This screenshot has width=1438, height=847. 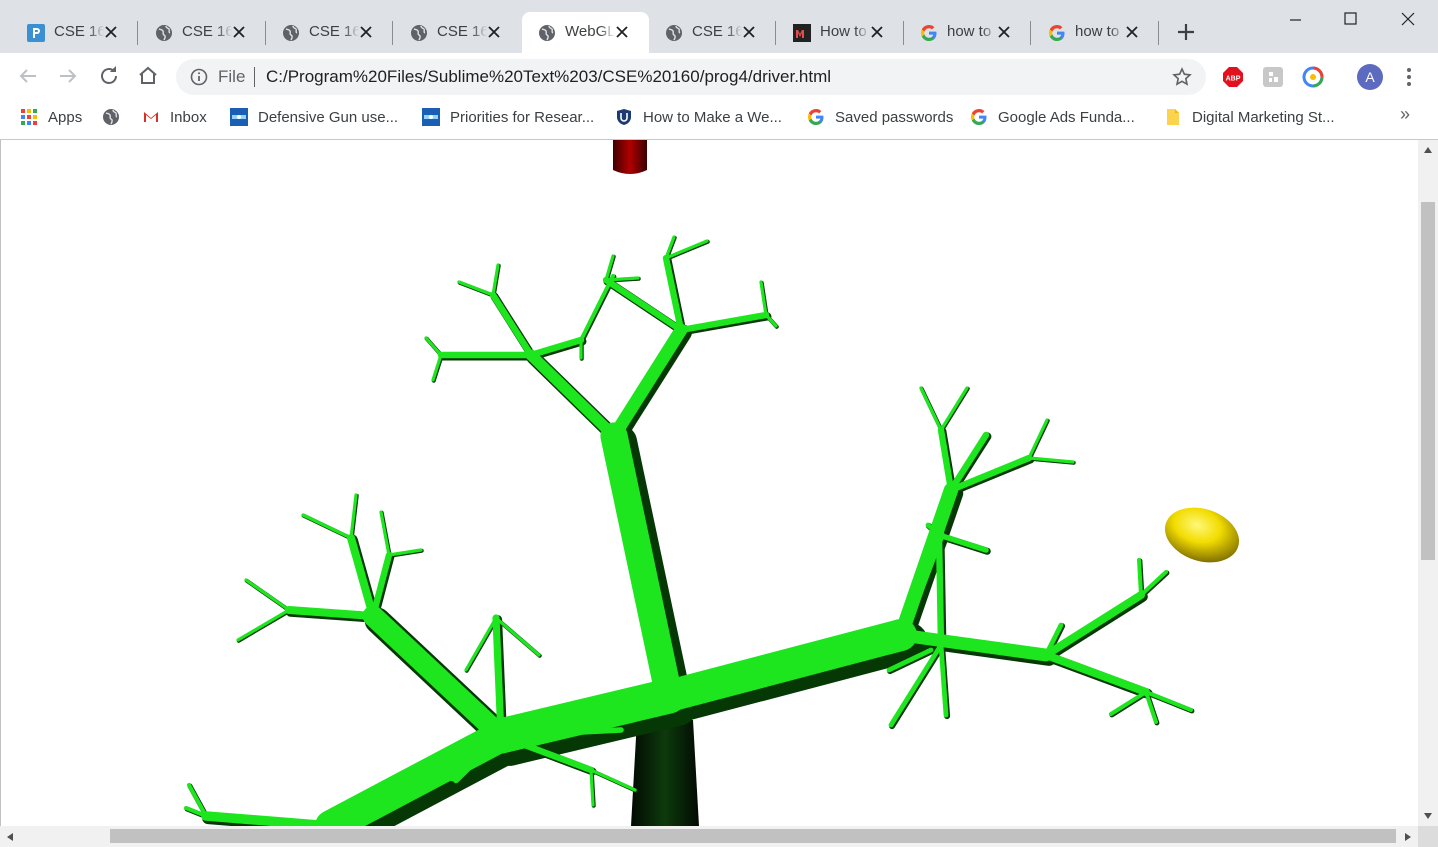 What do you see at coordinates (1405, 114) in the screenshot?
I see `bookmarks-overflow-button: »` at bounding box center [1405, 114].